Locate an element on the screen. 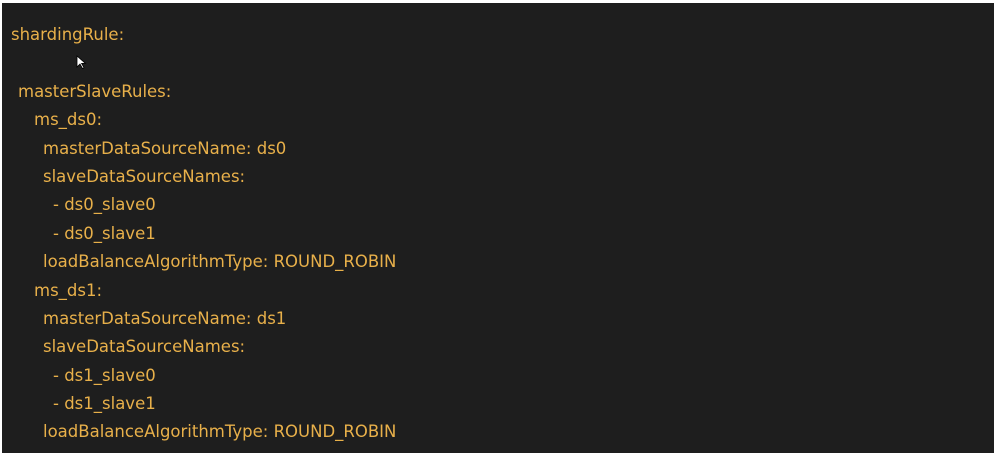  code-line-12: slaveDataSourceNames: is located at coordinates (144, 347).